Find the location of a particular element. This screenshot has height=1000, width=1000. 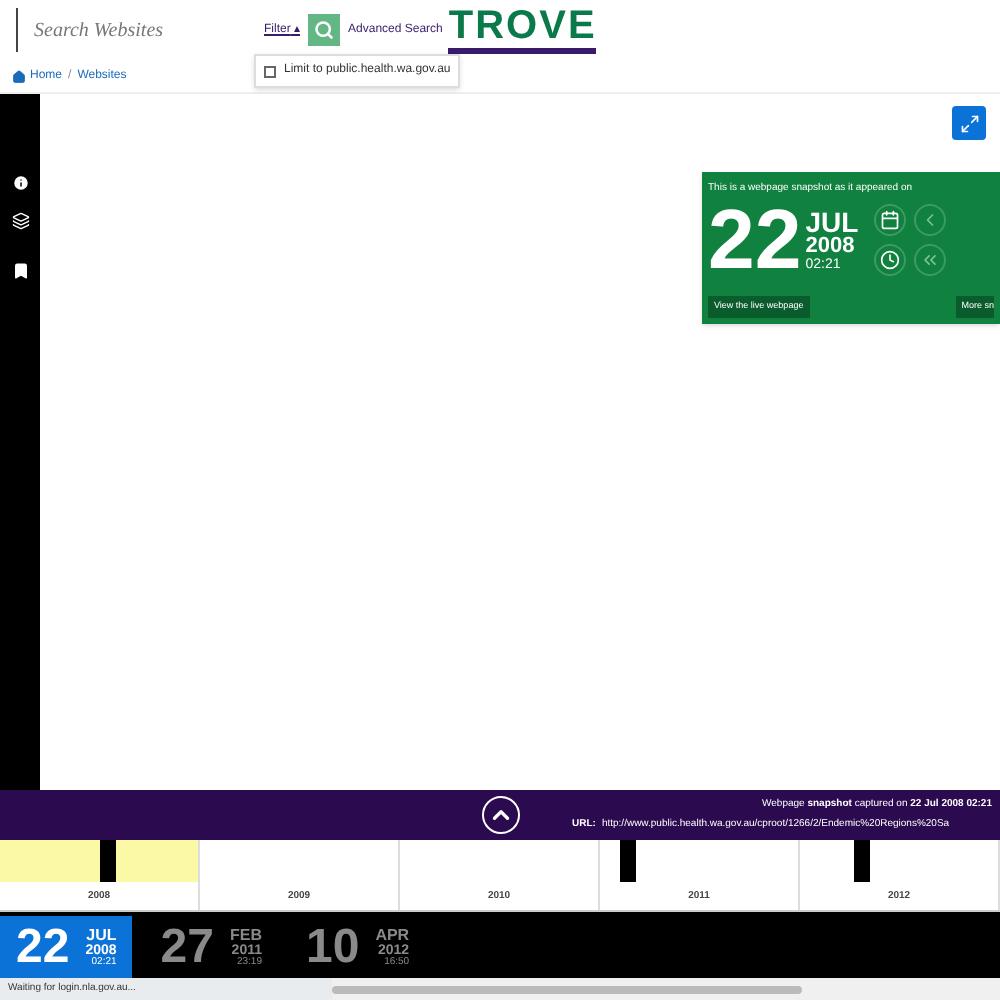

clock-icon is located at coordinates (890, 260).